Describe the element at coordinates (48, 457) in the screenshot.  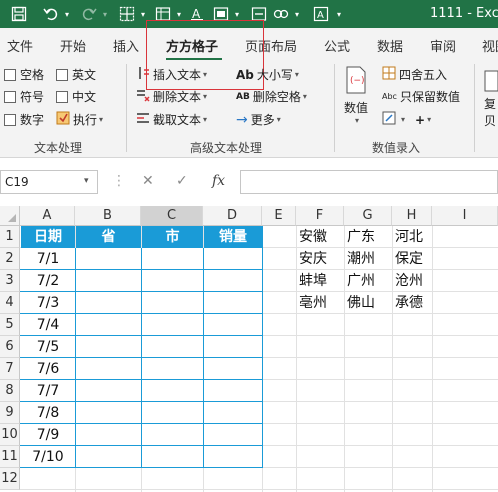
I see `table-cell: 7/10` at that location.